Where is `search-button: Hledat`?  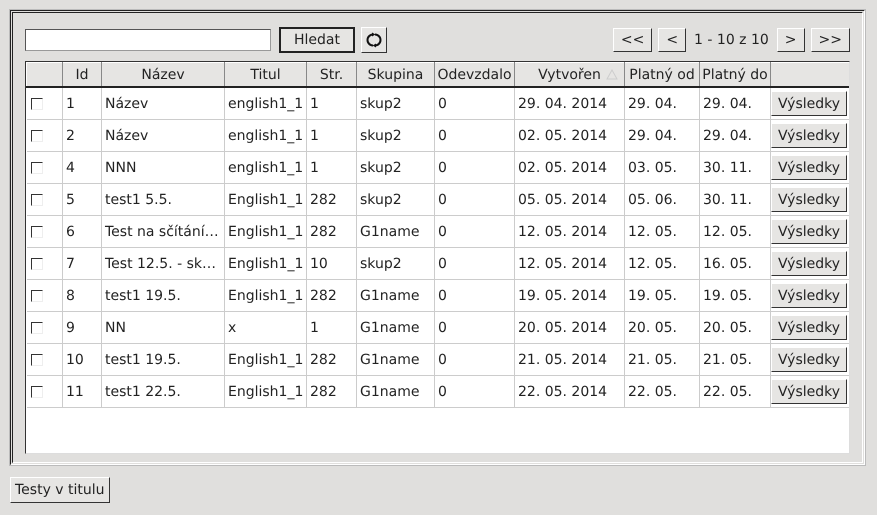
search-button: Hledat is located at coordinates (317, 40).